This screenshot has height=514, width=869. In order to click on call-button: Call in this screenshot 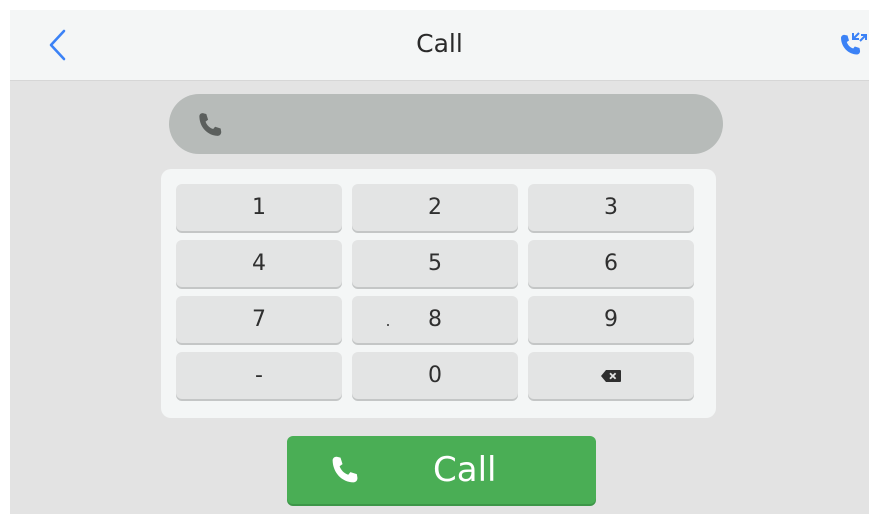, I will do `click(441, 470)`.